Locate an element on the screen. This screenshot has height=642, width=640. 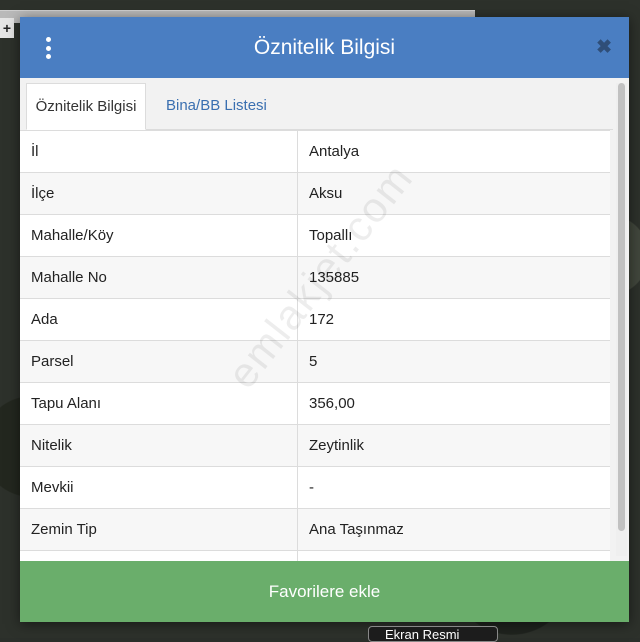
row-value: Topallı is located at coordinates (331, 235).